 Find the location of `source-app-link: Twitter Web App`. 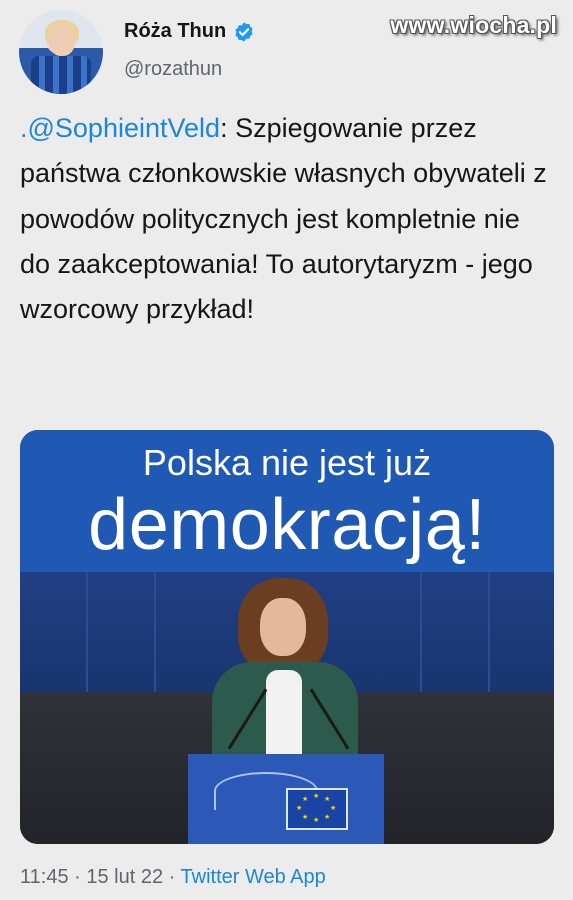

source-app-link: Twitter Web App is located at coordinates (253, 877).